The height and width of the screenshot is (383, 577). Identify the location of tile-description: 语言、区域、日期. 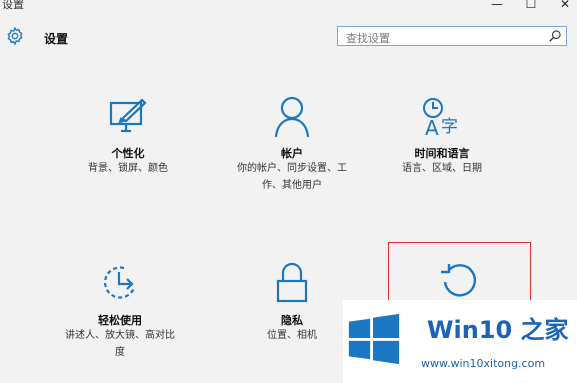
(442, 168).